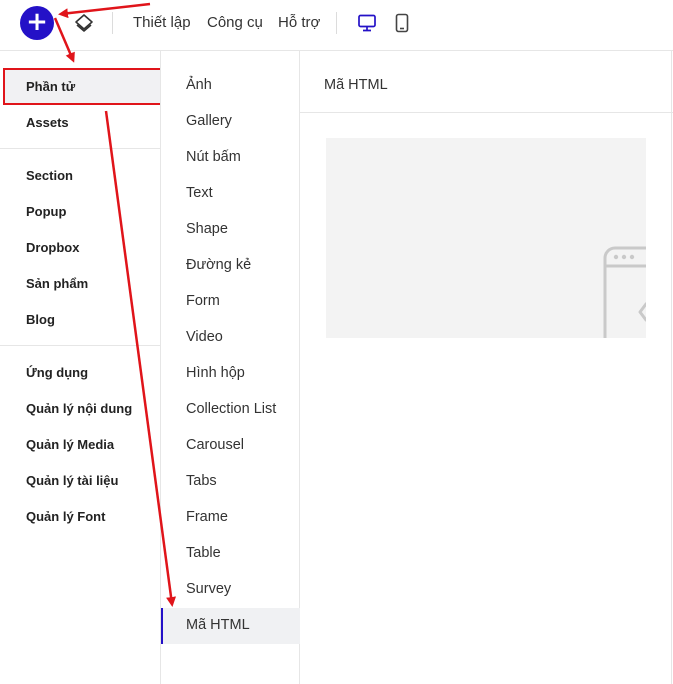  Describe the element at coordinates (46, 211) in the screenshot. I see `sidebar-item-popup: Popup` at that location.